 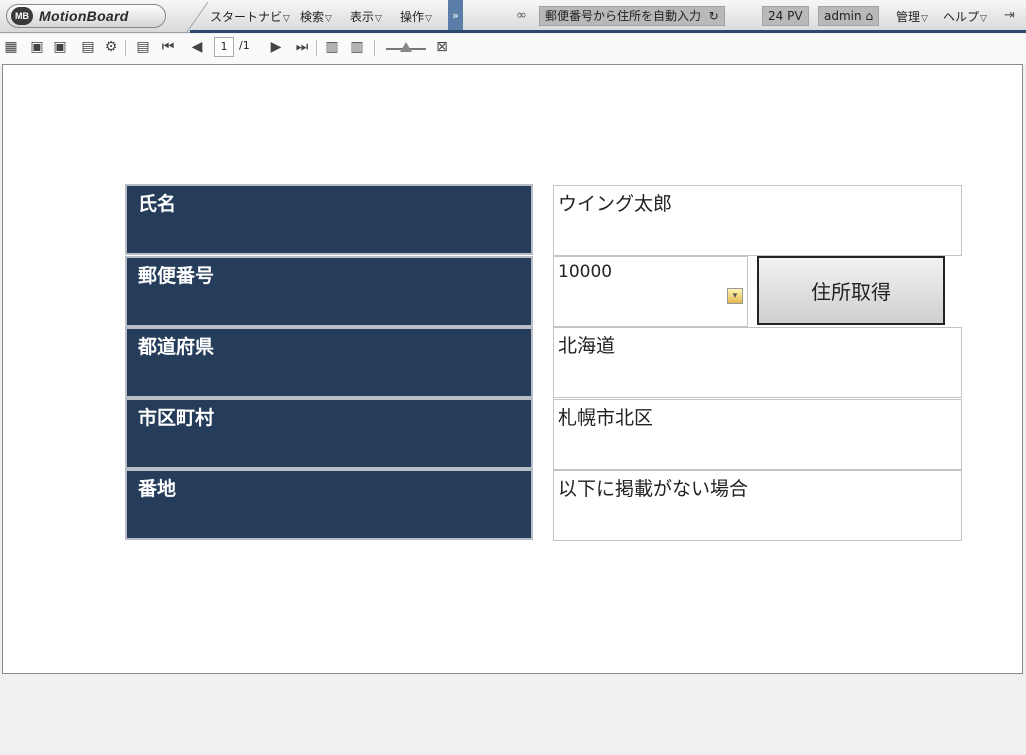 I want to click on logo-text: MotionBoard, so click(x=84, y=16).